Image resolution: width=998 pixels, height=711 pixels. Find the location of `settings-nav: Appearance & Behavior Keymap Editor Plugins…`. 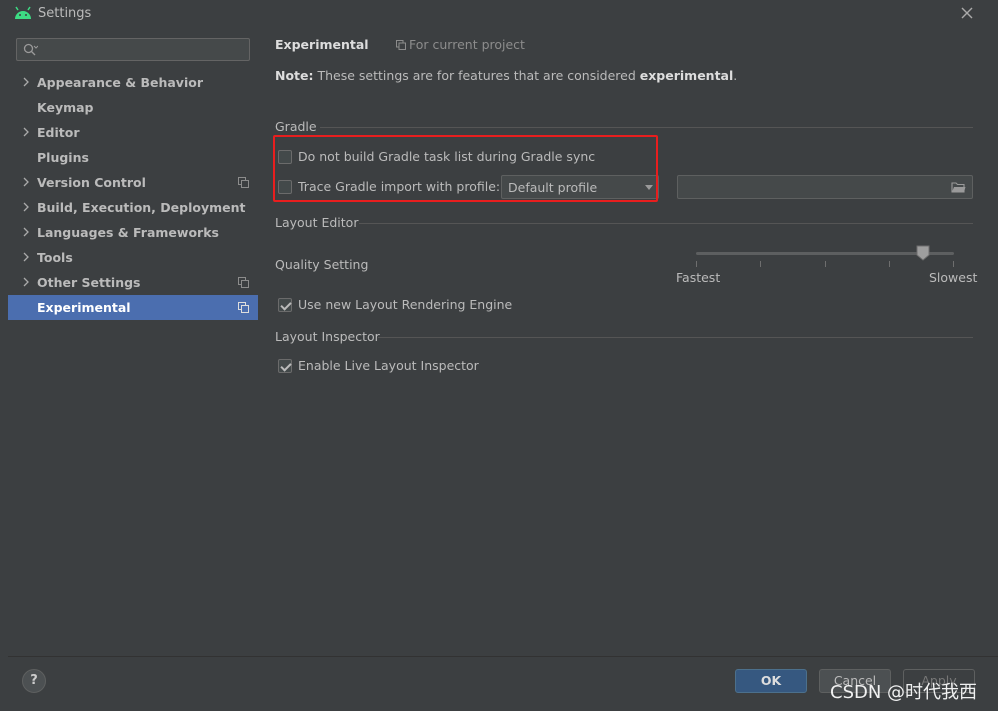

settings-nav: Appearance & Behavior Keymap Editor Plugins… is located at coordinates (133, 195).